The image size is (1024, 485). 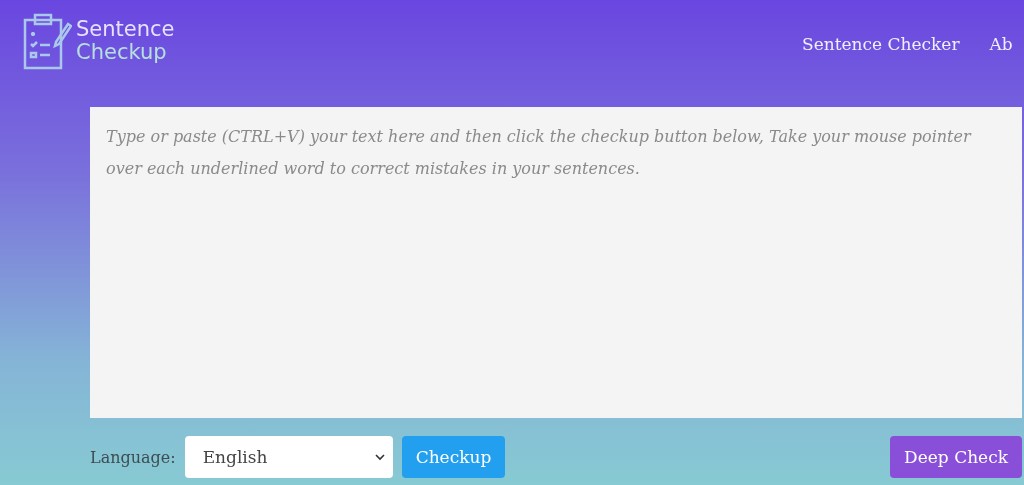 I want to click on deep-check-button: Deep Check, so click(x=956, y=457).